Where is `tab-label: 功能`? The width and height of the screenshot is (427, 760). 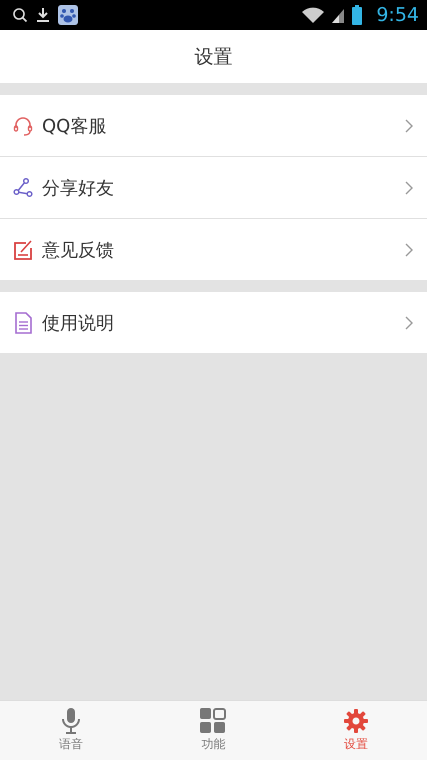 tab-label: 功能 is located at coordinates (213, 744).